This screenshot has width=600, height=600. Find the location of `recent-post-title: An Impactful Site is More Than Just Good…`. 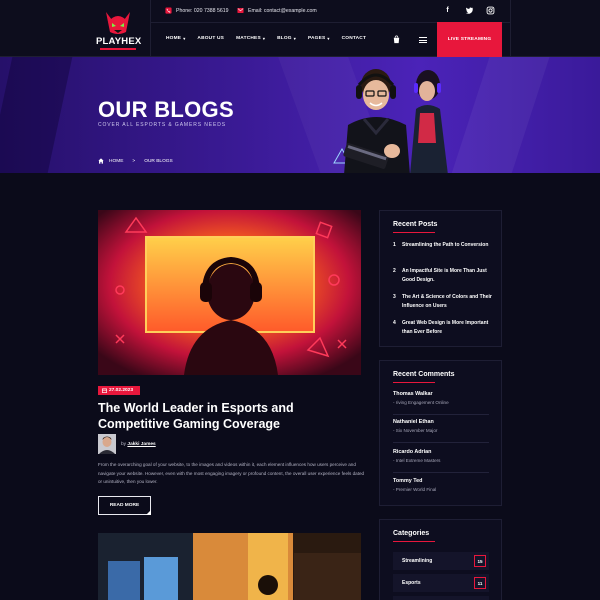

recent-post-title: An Impactful Site is More Than Just Good… is located at coordinates (444, 275).